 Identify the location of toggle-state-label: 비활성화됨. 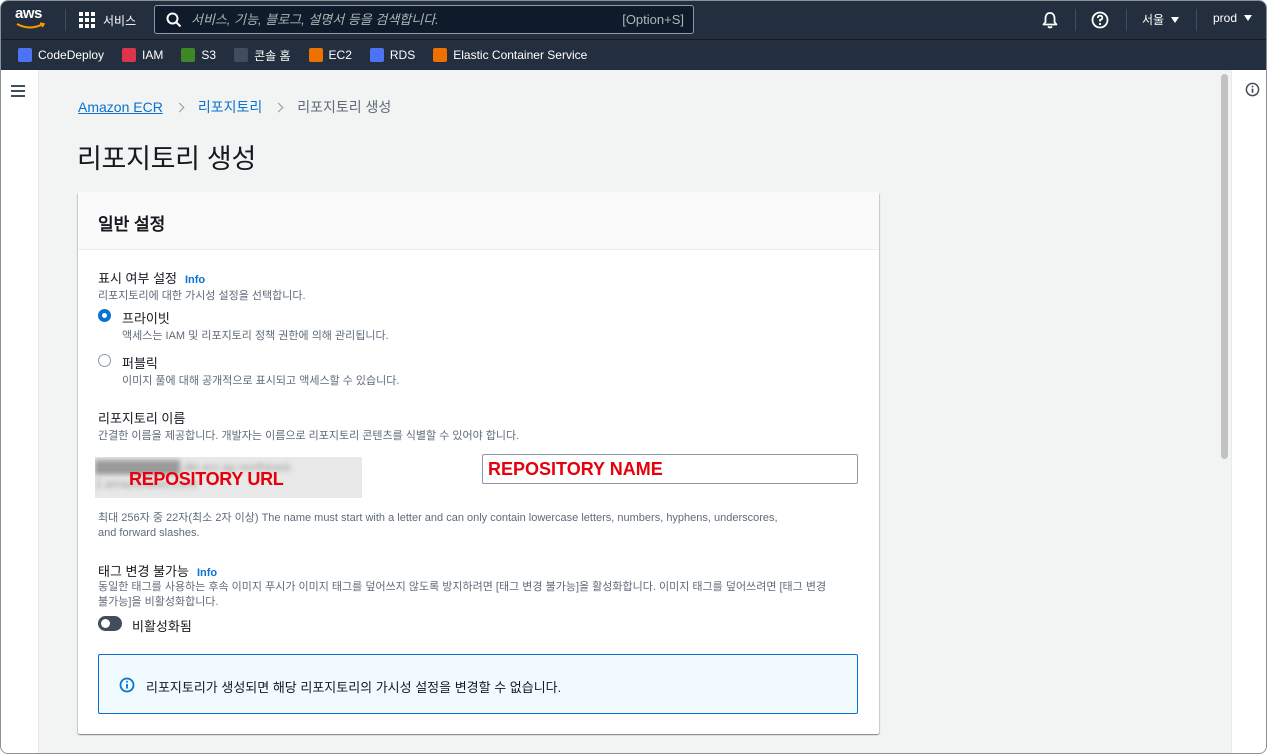
(162, 626).